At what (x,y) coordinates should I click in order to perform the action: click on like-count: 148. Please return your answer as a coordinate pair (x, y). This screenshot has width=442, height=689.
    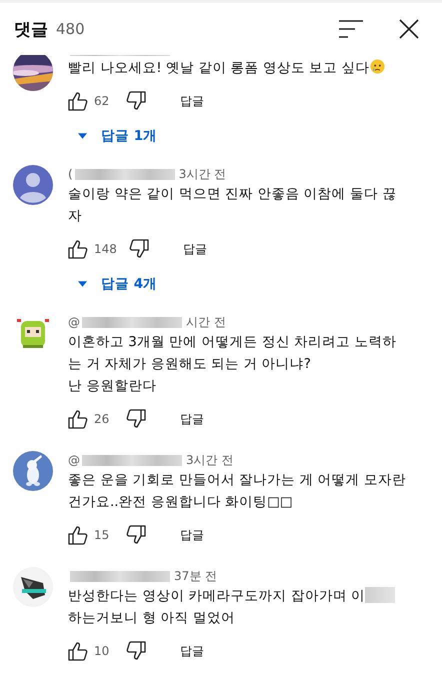
    Looking at the image, I should click on (105, 249).